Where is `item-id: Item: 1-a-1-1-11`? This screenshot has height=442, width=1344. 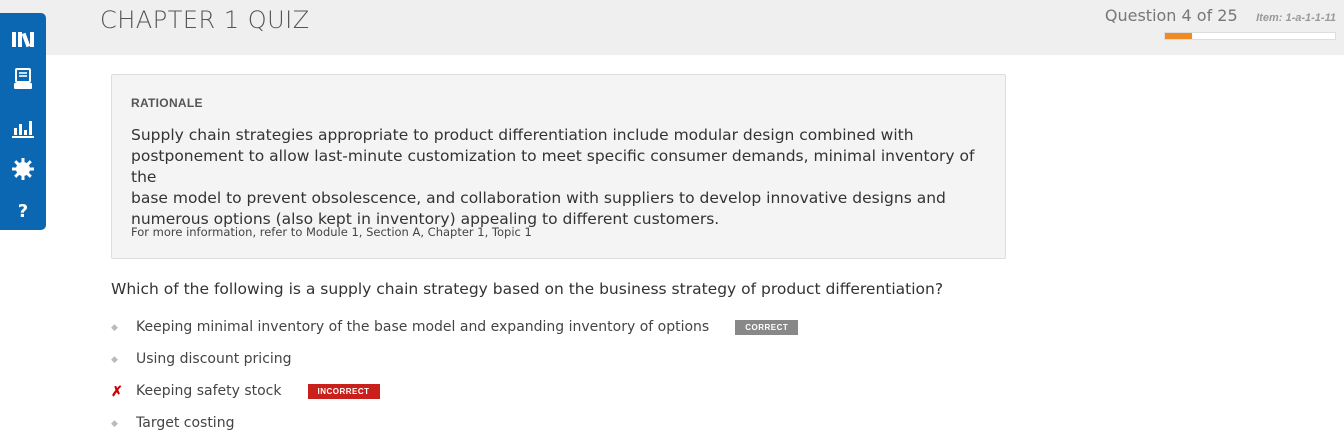 item-id: Item: 1-a-1-1-11 is located at coordinates (1296, 18).